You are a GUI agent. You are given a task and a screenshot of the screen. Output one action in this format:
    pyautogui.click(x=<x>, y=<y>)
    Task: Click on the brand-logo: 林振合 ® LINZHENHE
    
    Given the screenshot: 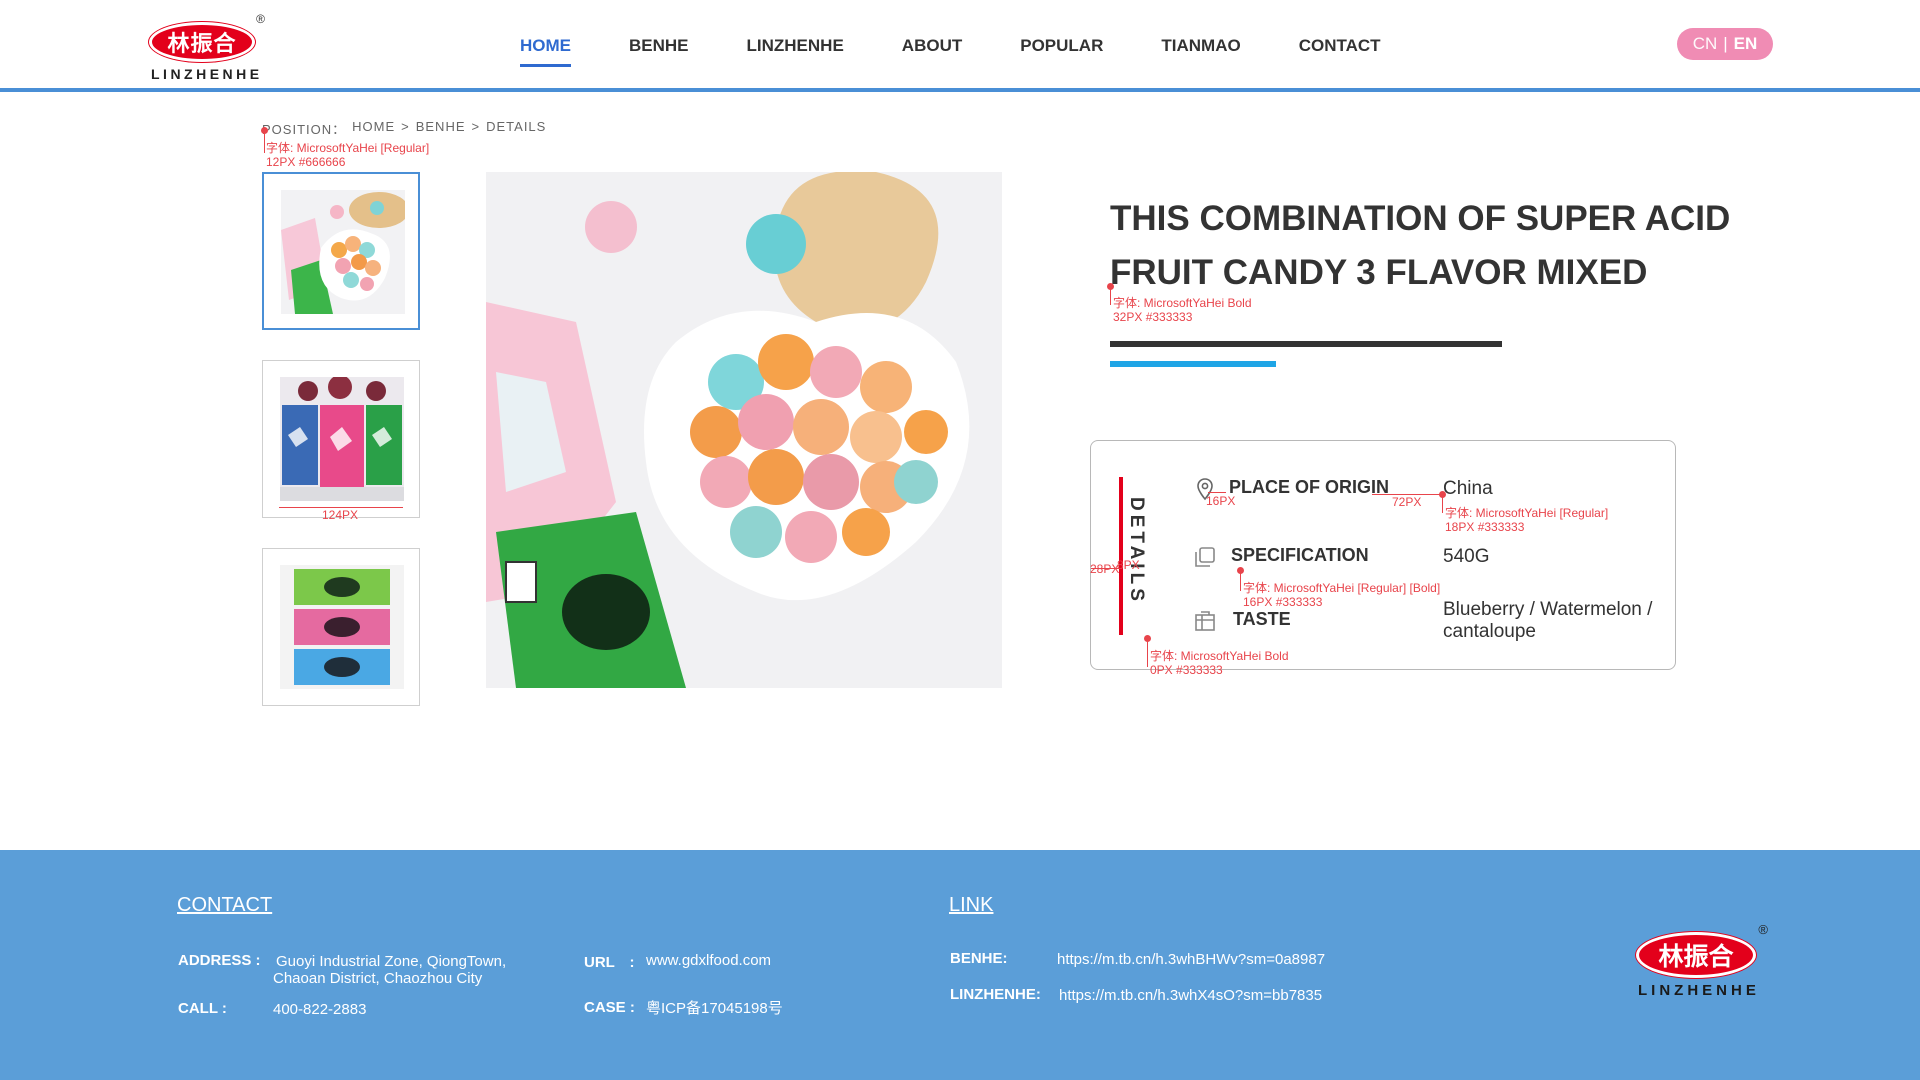 What is the action you would take?
    pyautogui.click(x=207, y=47)
    